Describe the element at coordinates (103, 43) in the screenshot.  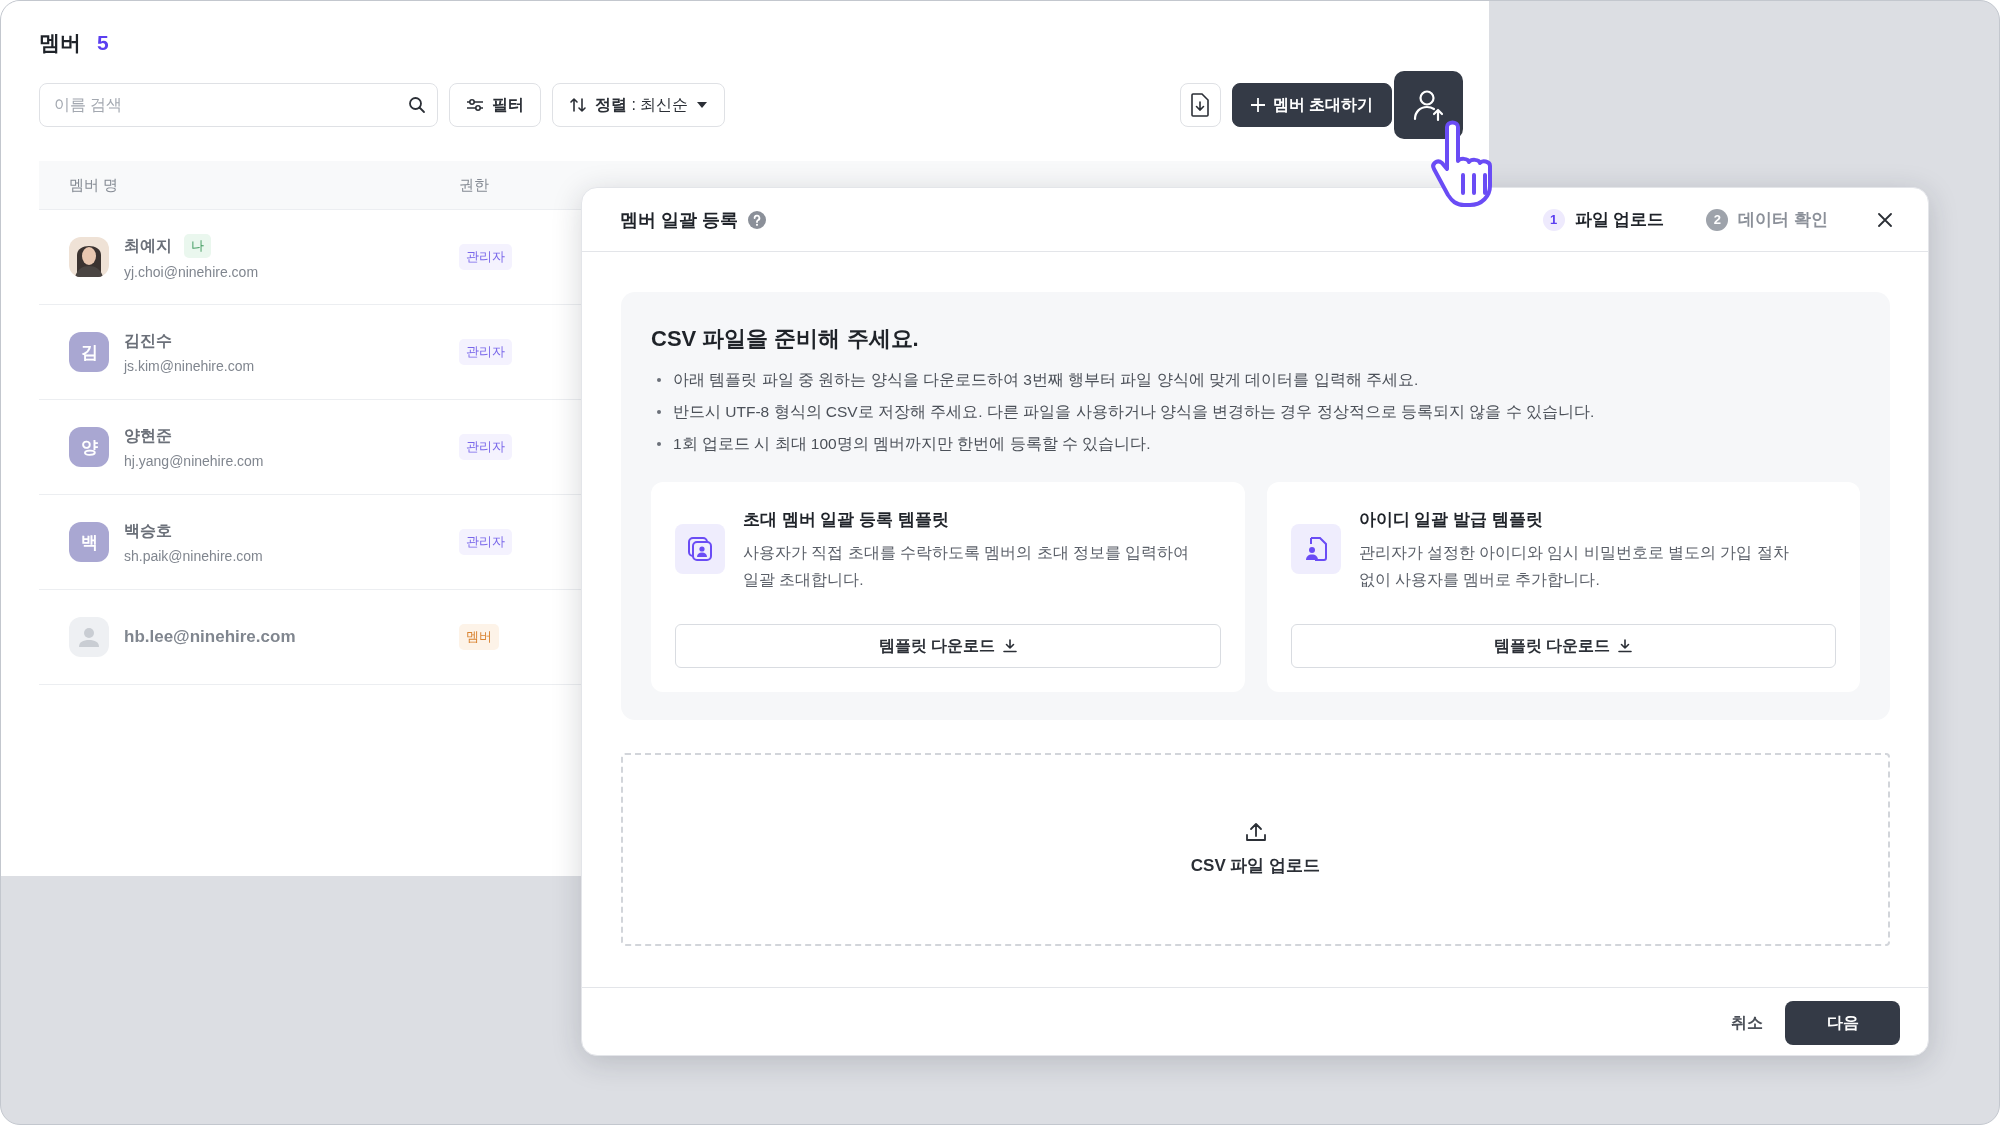
I see `member-count: 5` at that location.